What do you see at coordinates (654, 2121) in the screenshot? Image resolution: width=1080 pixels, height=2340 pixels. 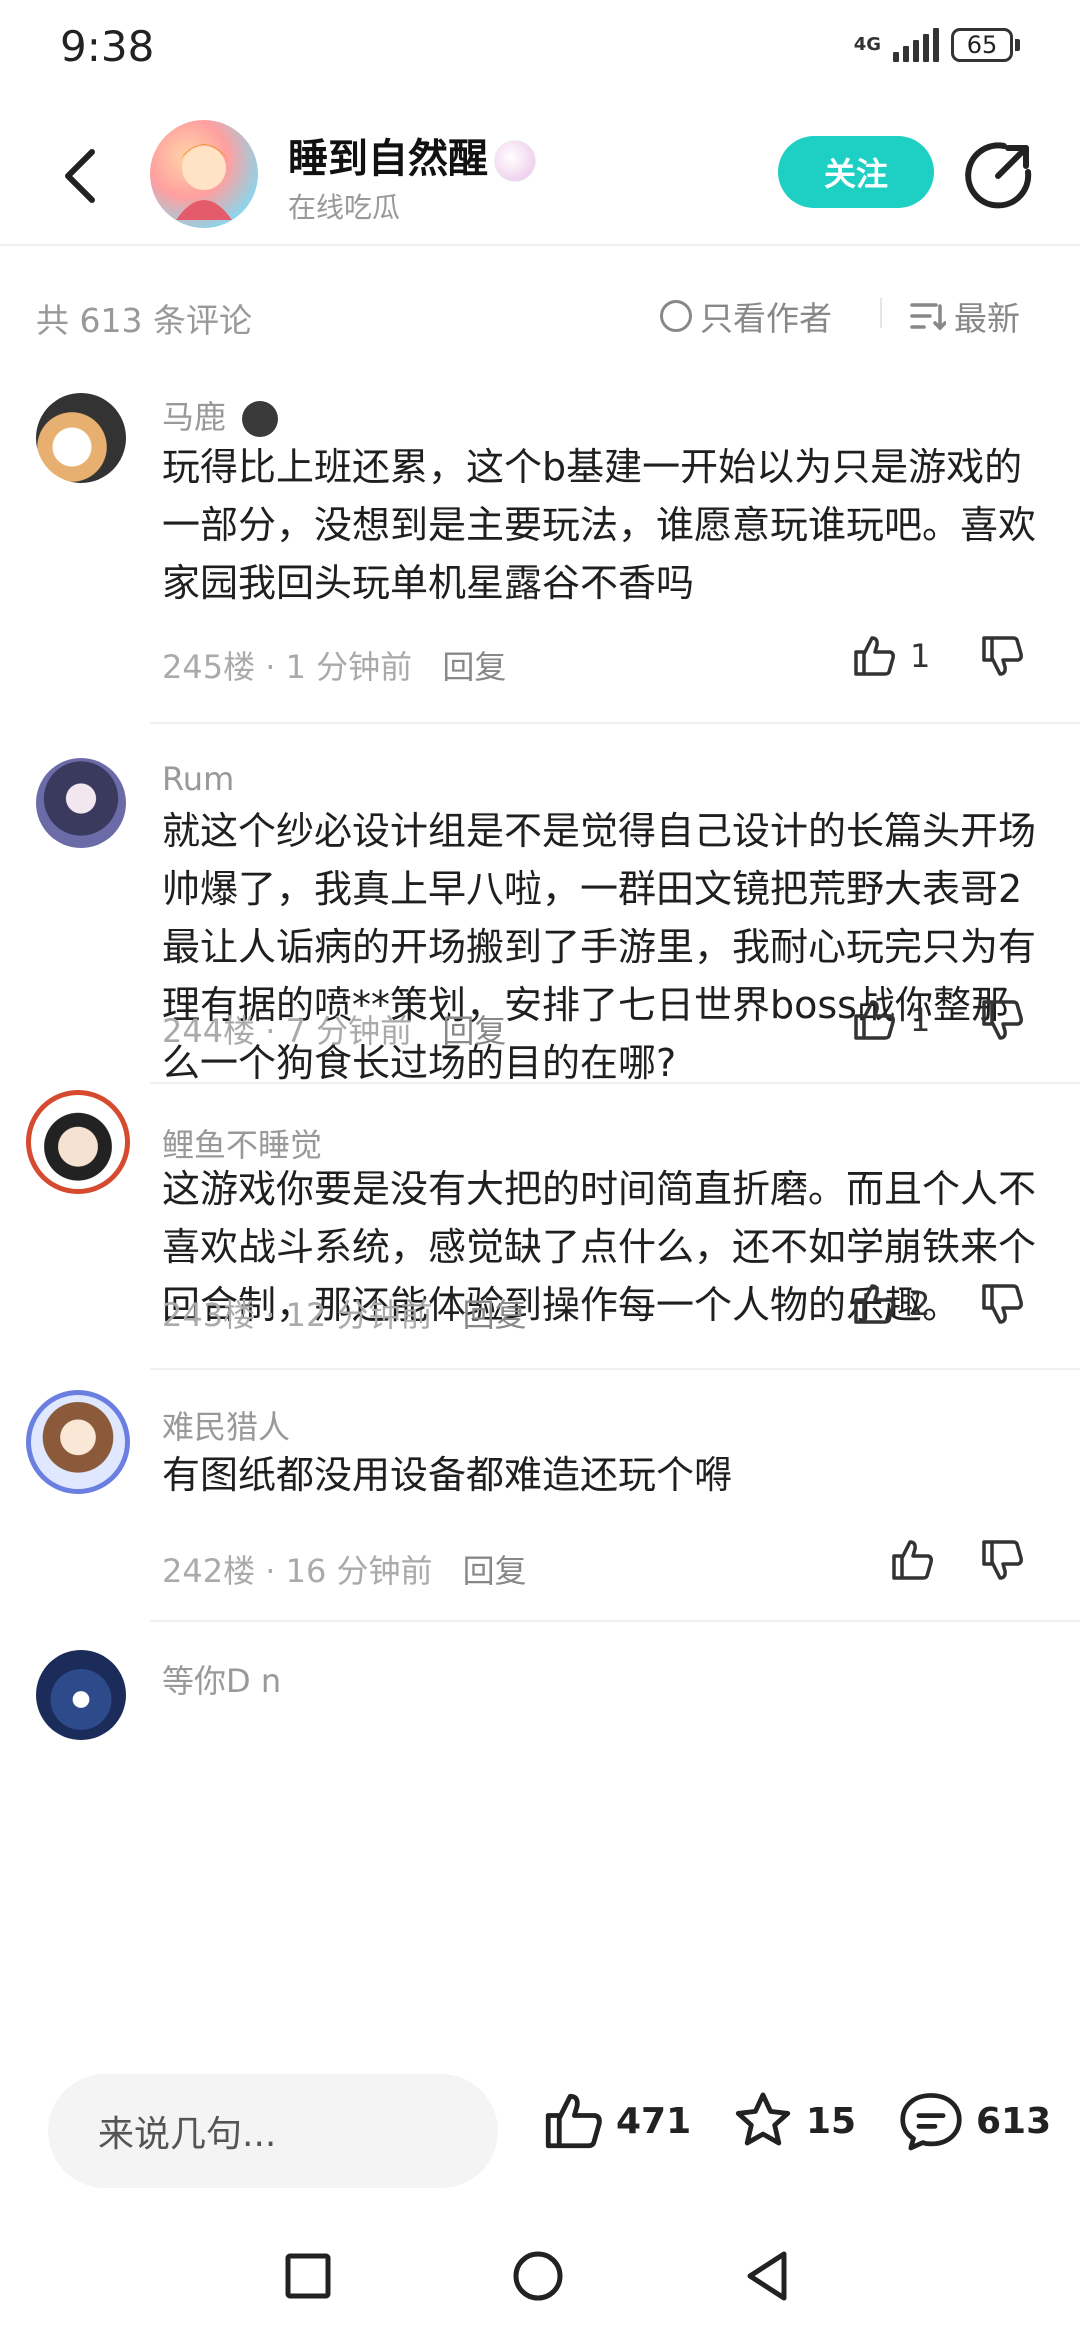 I see `post-like-count: 471` at bounding box center [654, 2121].